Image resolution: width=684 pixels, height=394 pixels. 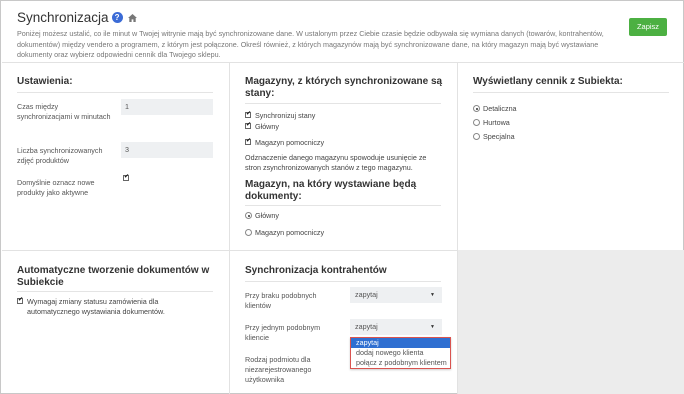 I want to click on aux-warehouse-checkbox, so click(x=248, y=142).